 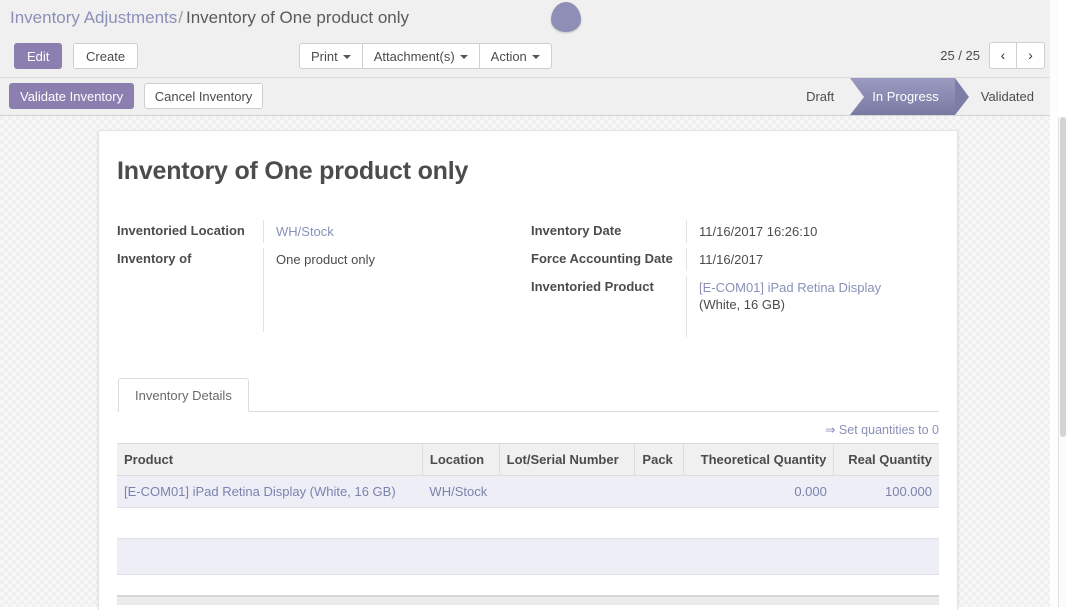 What do you see at coordinates (183, 395) in the screenshot?
I see `tab-inventory-details: Inventory Details` at bounding box center [183, 395].